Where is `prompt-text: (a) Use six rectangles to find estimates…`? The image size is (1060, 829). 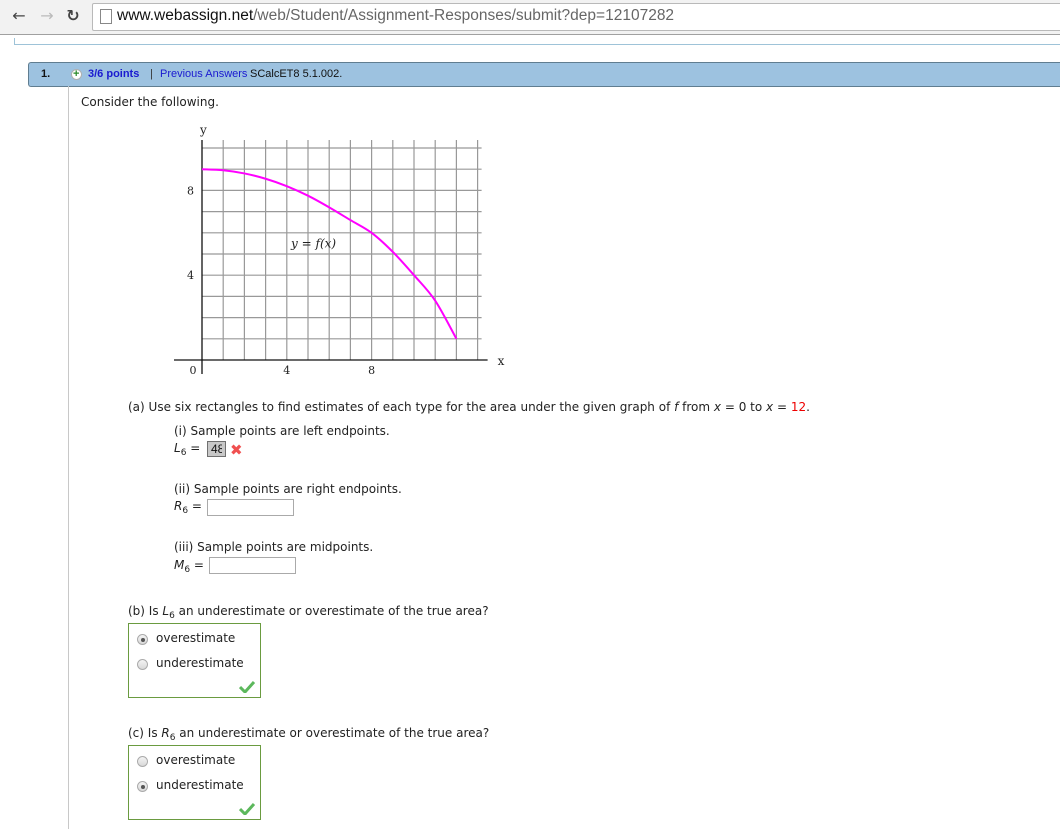 prompt-text: (a) Use six rectangles to find estimates… is located at coordinates (401, 407).